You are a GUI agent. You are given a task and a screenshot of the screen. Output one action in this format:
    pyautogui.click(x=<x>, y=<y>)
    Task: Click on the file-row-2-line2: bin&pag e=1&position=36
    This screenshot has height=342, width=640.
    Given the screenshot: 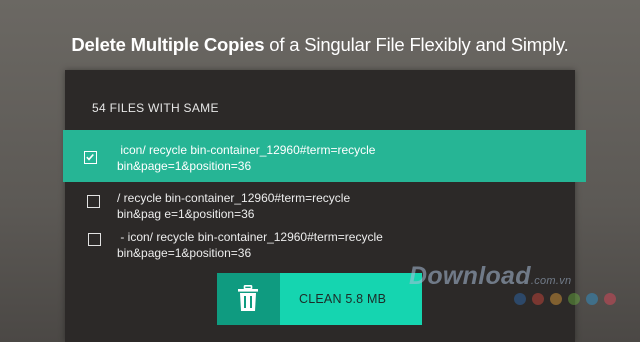 What is the action you would take?
    pyautogui.click(x=186, y=214)
    